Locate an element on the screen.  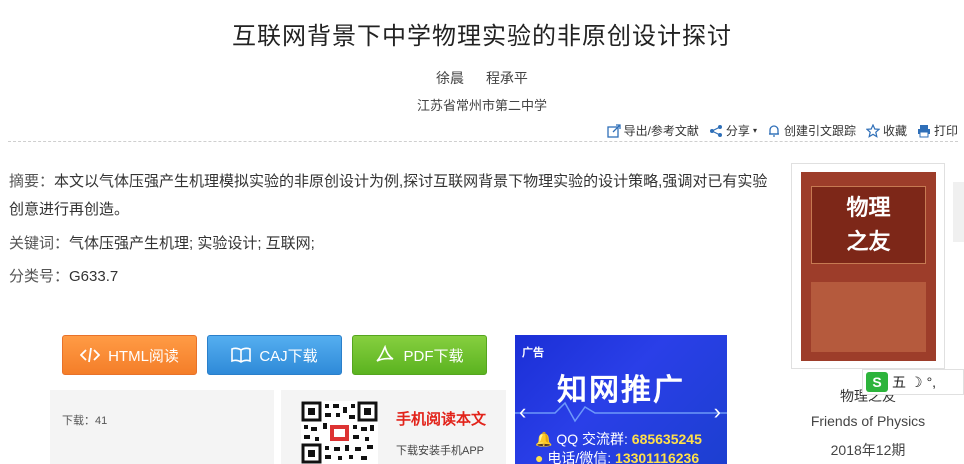
export-icon is located at coordinates (613, 130).